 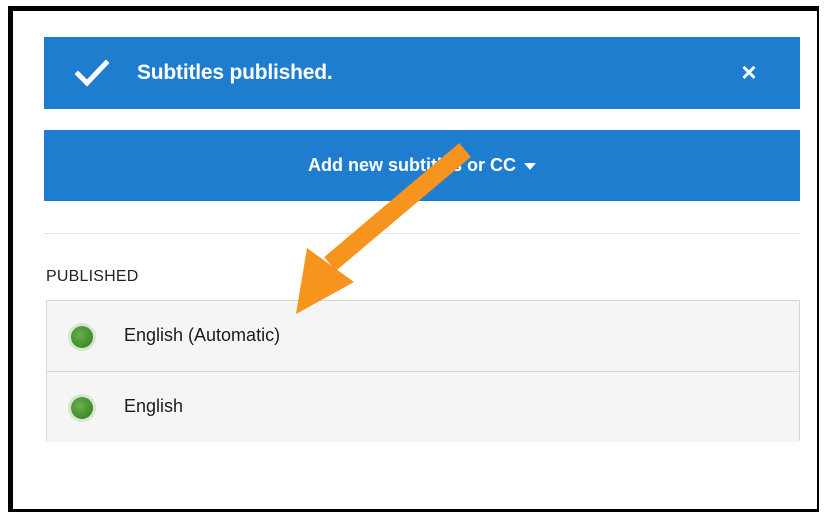 I want to click on add-subtitles-button: Add new subtitles or CC, so click(x=422, y=165).